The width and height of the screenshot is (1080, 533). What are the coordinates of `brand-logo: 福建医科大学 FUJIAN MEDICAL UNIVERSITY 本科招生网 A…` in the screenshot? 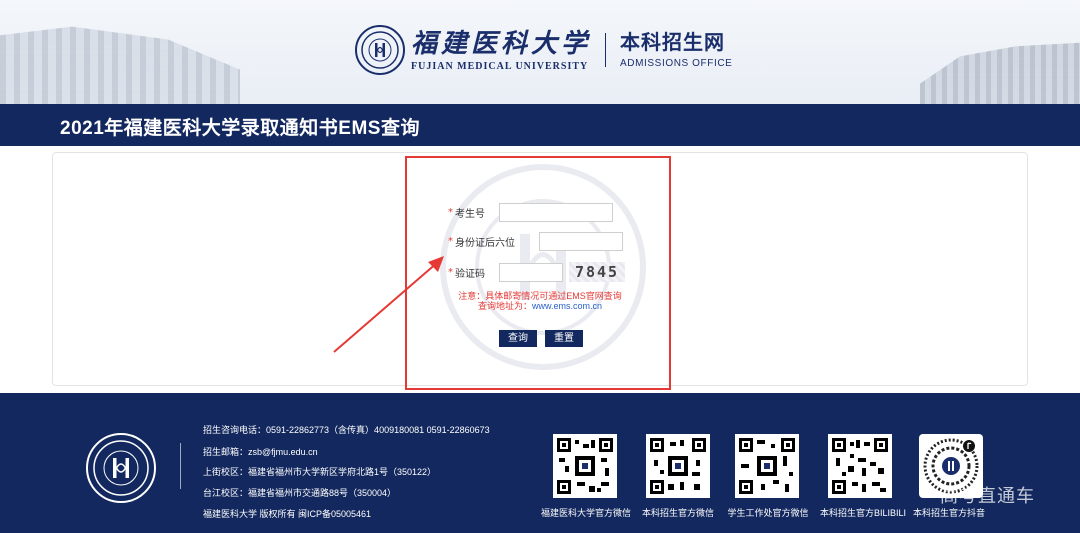 It's located at (543, 50).